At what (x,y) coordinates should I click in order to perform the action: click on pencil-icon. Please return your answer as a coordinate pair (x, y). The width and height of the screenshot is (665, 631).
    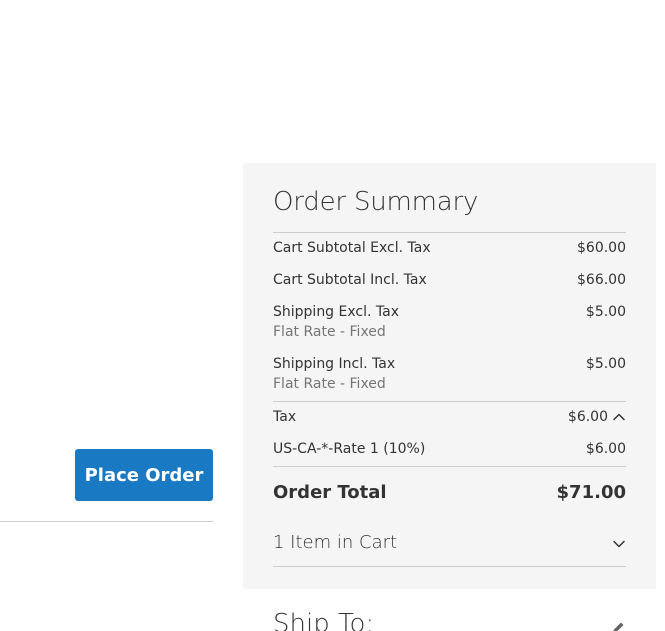
    Looking at the image, I should click on (618, 625).